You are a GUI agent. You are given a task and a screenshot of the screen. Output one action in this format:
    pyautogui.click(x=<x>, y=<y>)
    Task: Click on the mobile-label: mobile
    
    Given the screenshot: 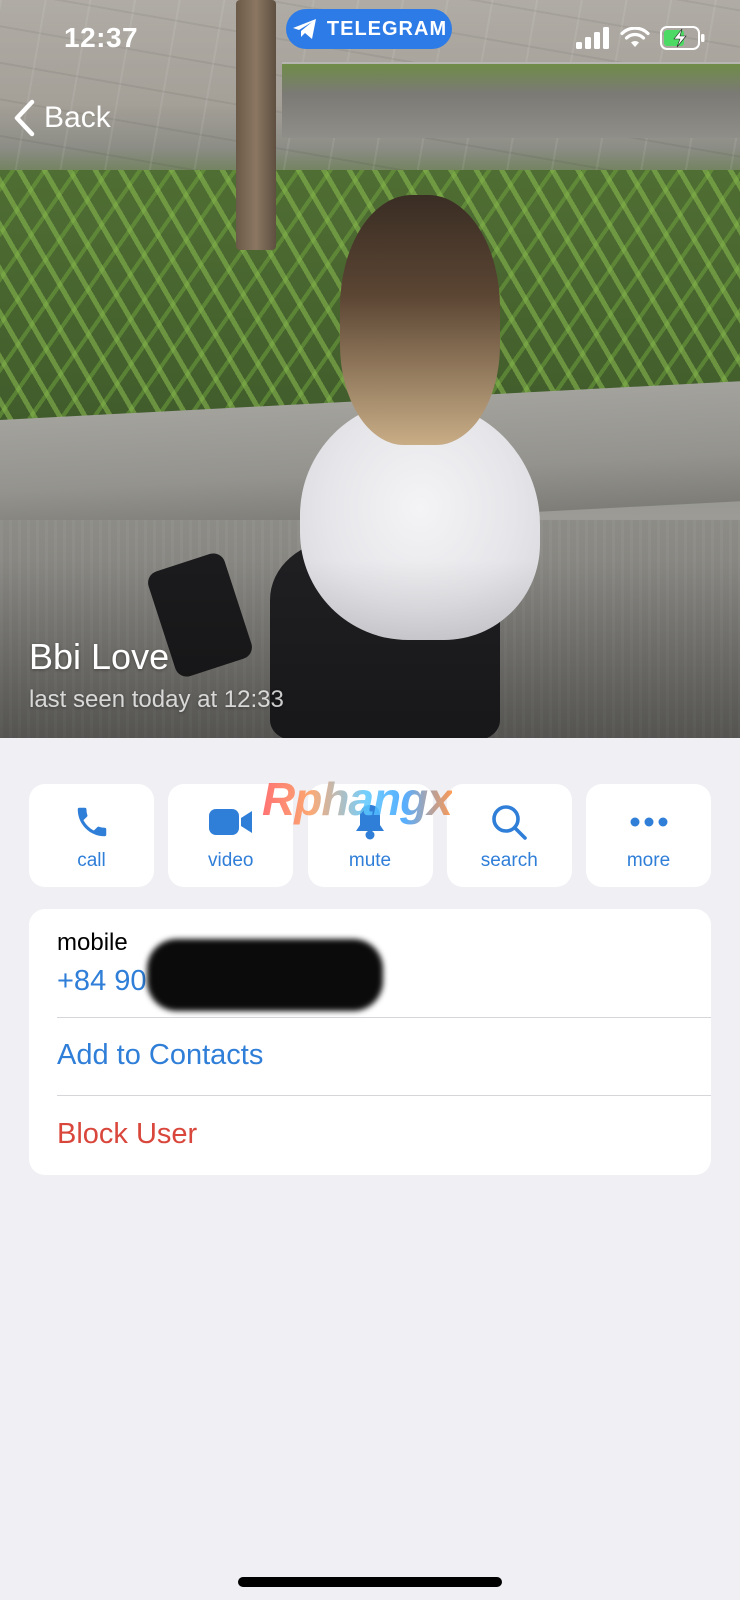 What is the action you would take?
    pyautogui.click(x=92, y=942)
    